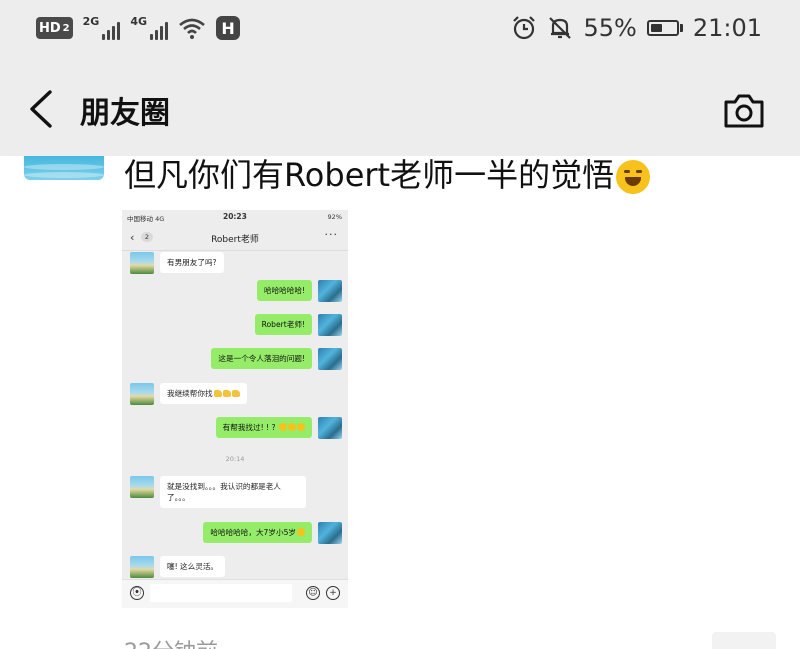 The width and height of the screenshot is (800, 649). What do you see at coordinates (369, 175) in the screenshot?
I see `post-text-content: 但凡你们有Robert老师一半的觉悟` at bounding box center [369, 175].